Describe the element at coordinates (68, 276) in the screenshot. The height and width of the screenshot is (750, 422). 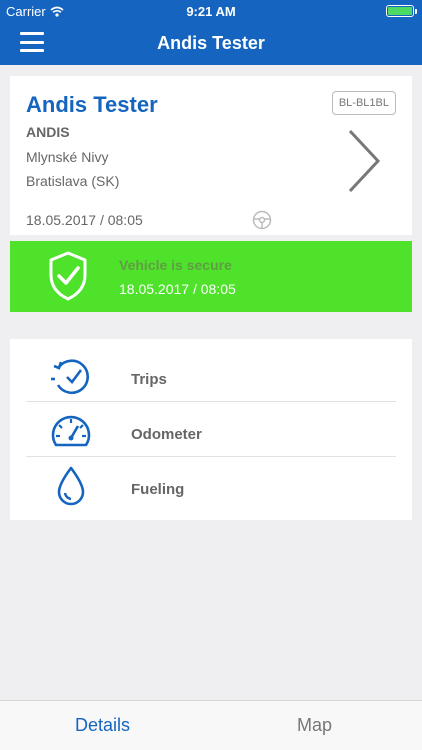
I see `shield-check-icon` at that location.